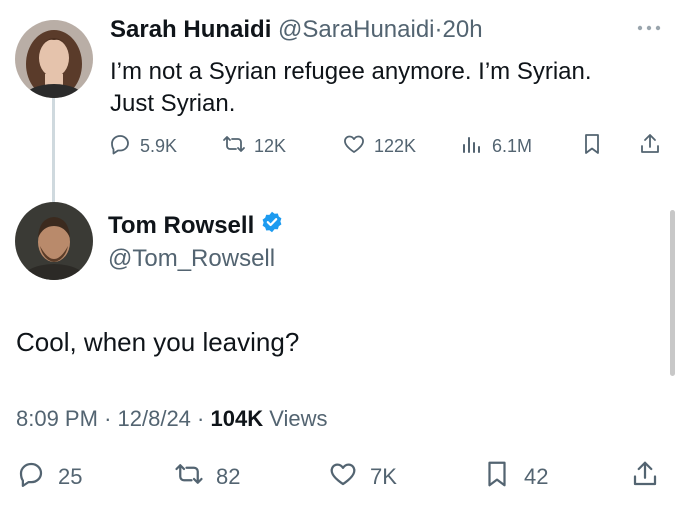 The width and height of the screenshot is (680, 509). I want to click on bookmark-button: 42, so click(515, 477).